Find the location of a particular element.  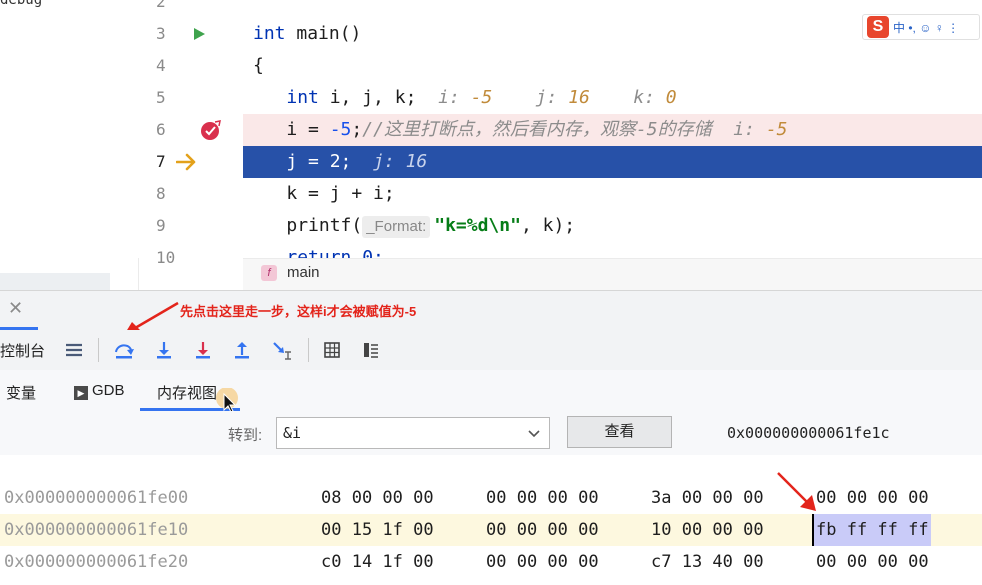

memory-address: 0x000000000061fe00 is located at coordinates (96, 498).